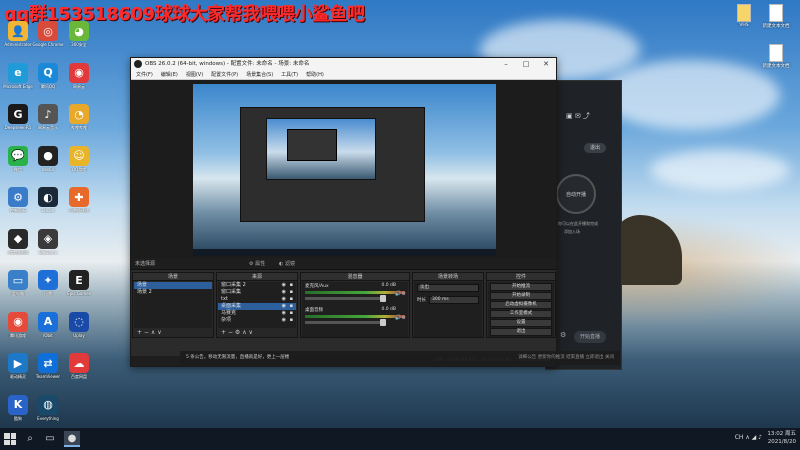 The width and height of the screenshot is (800, 450). Describe the element at coordinates (48, 34) in the screenshot. I see `desktop-shortcut: ◎ Google Chrome` at that location.